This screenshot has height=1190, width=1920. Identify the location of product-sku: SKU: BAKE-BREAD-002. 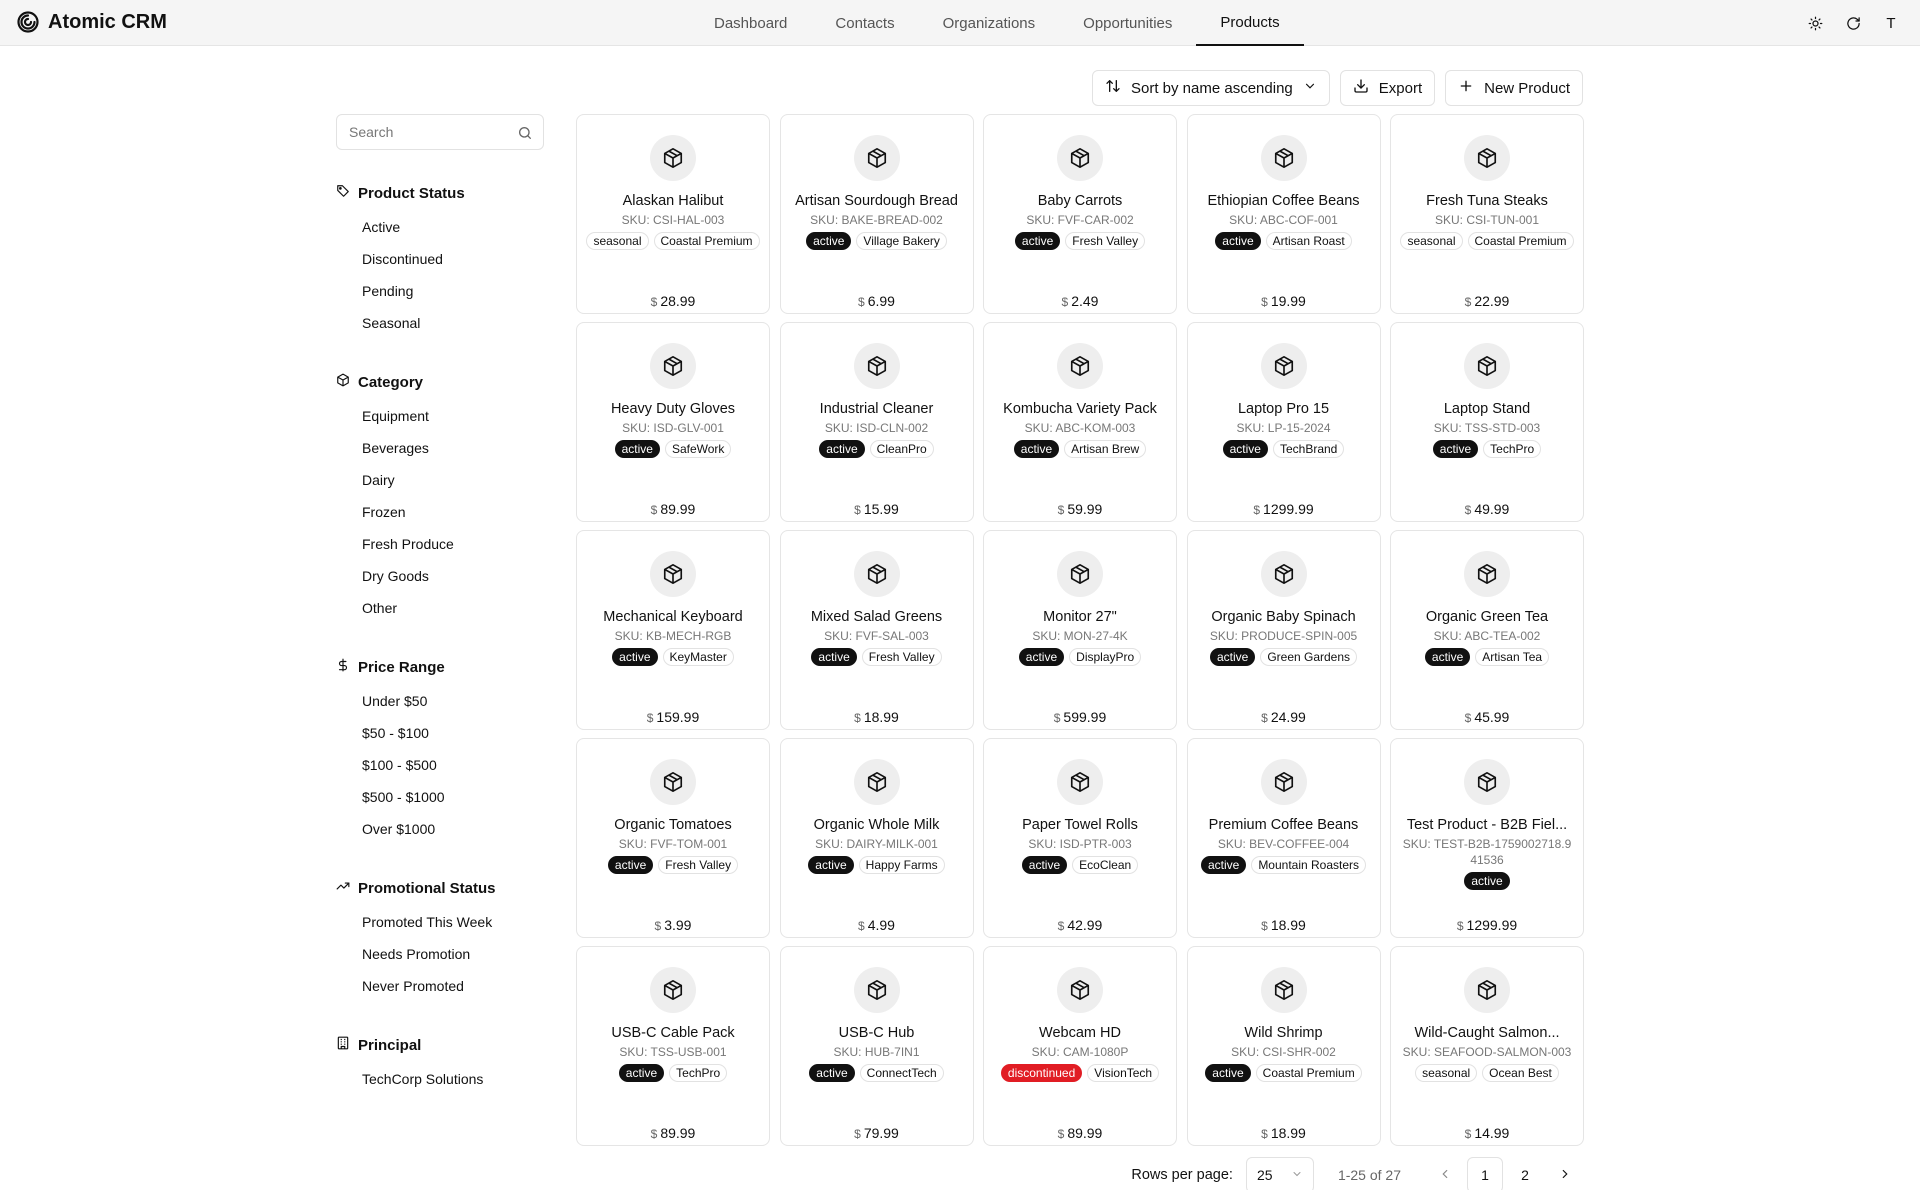
(876, 220).